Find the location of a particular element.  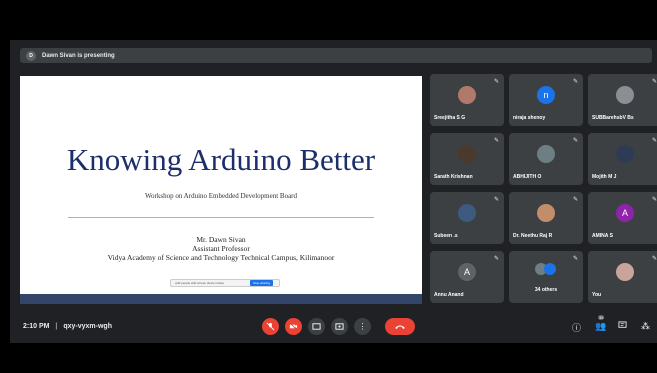

participant-name: Sarath Krishnan is located at coordinates (453, 177).